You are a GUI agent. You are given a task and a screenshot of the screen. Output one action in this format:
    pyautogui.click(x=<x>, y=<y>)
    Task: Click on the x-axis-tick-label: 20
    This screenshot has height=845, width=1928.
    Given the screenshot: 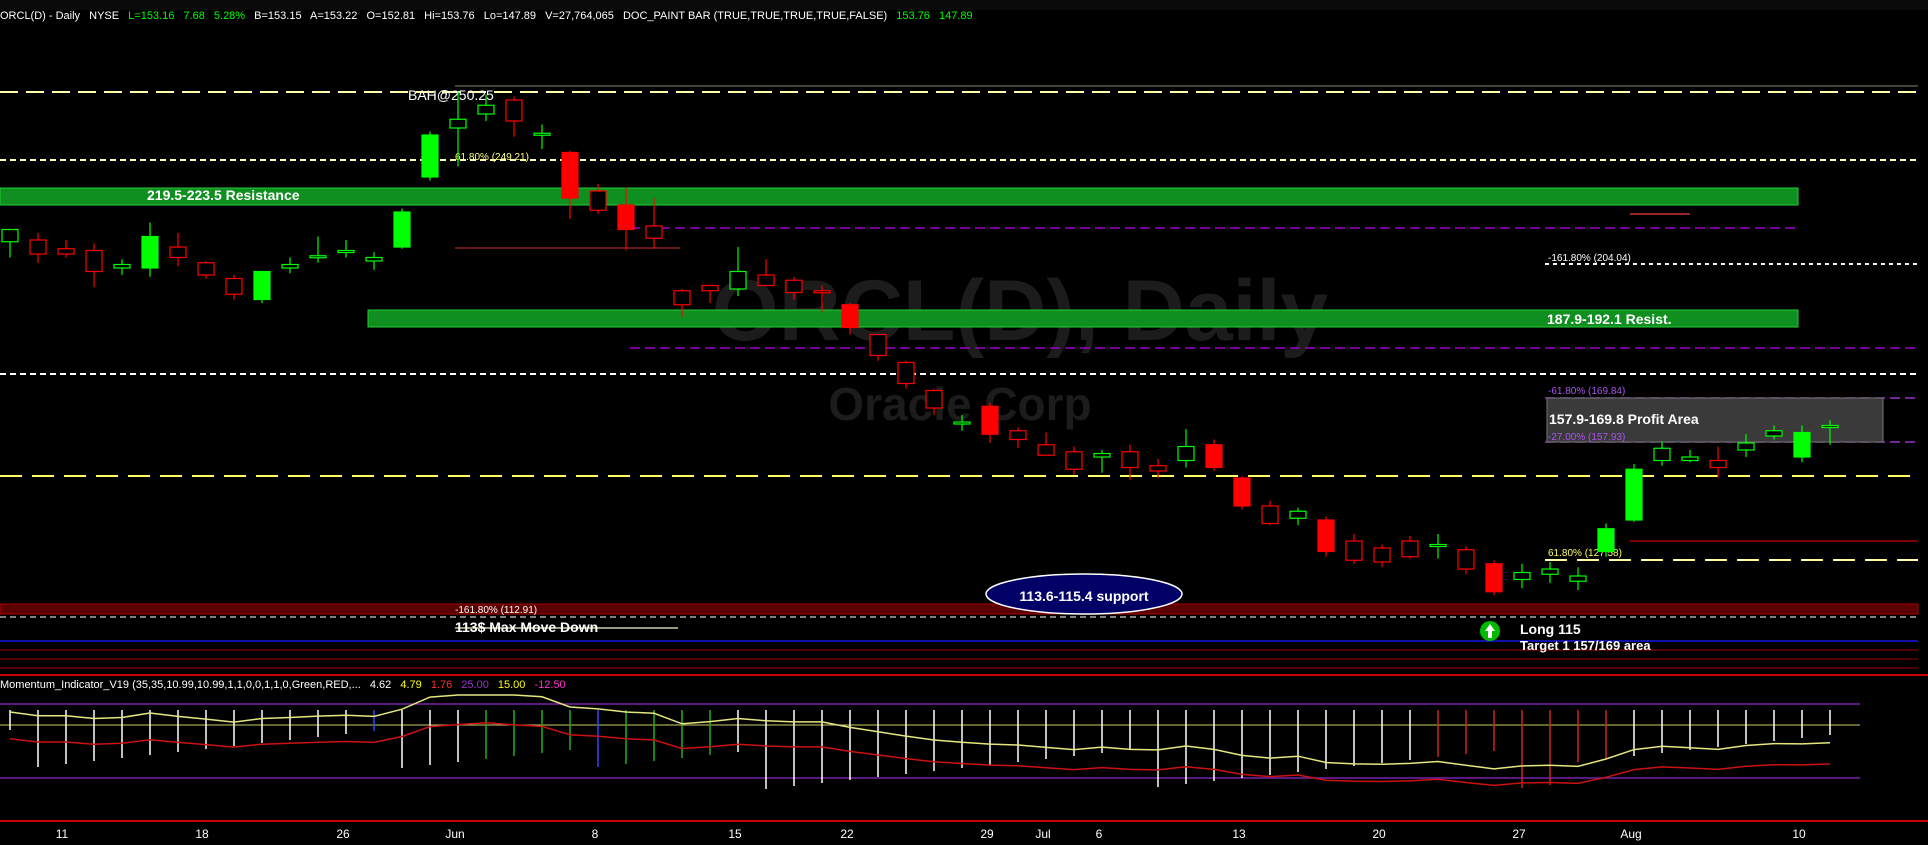 What is the action you would take?
    pyautogui.click(x=1379, y=834)
    